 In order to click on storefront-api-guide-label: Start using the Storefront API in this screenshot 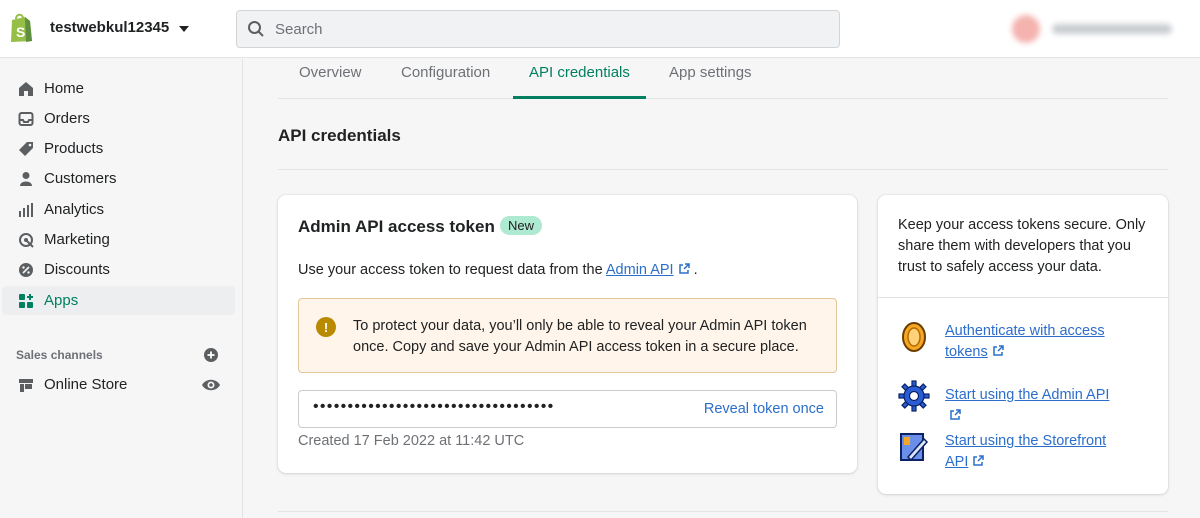, I will do `click(1026, 451)`.